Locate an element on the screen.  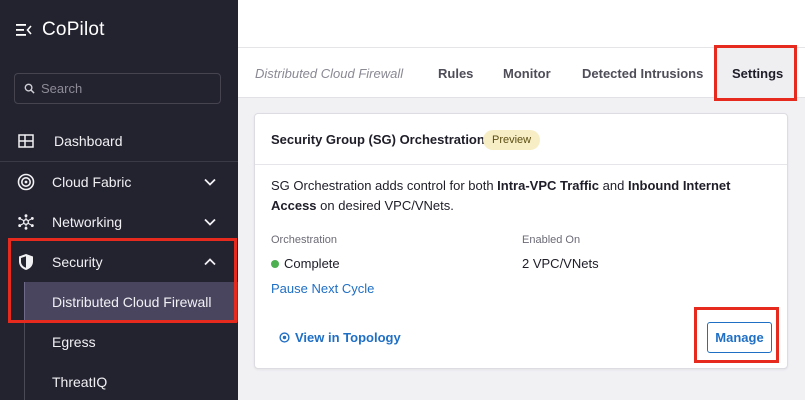
cloud-fabric-icon is located at coordinates (26, 182).